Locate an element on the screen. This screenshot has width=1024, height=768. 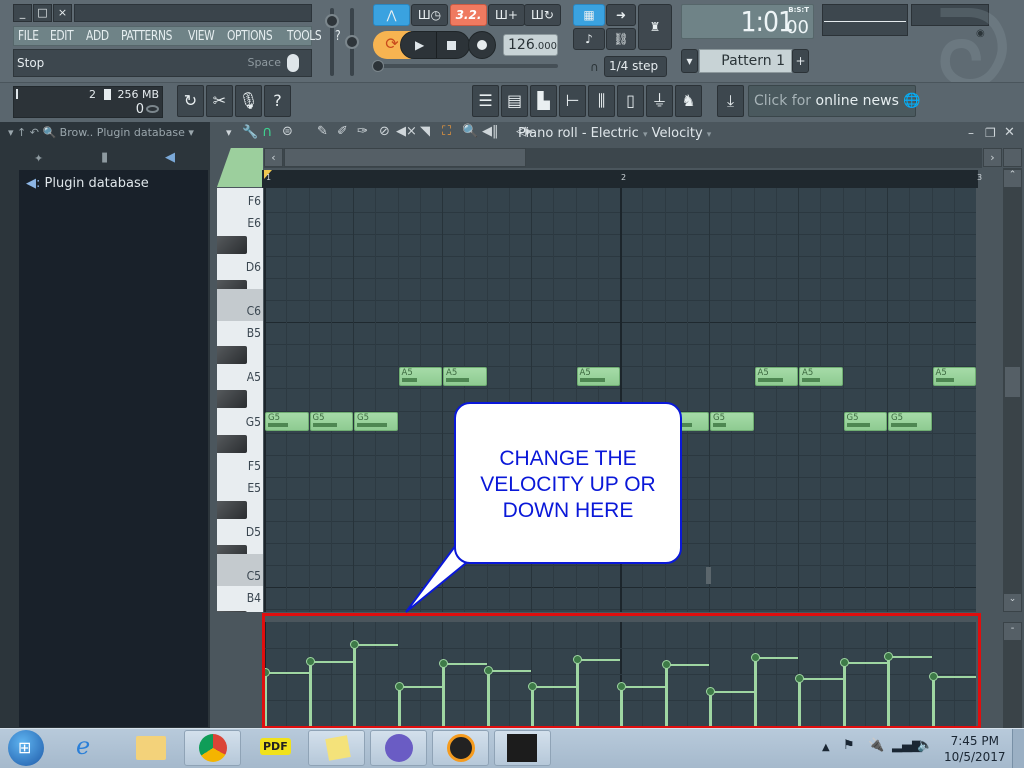
piano-roll-target: Velocity is located at coordinates (677, 133).